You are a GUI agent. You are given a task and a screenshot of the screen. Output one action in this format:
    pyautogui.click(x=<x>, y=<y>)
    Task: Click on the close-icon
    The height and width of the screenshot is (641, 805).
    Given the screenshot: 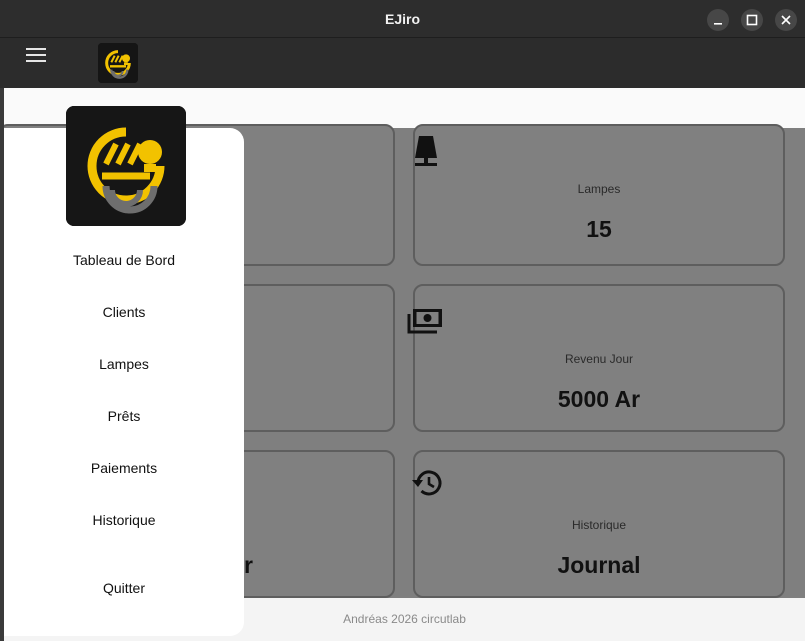 What is the action you would take?
    pyautogui.click(x=786, y=20)
    